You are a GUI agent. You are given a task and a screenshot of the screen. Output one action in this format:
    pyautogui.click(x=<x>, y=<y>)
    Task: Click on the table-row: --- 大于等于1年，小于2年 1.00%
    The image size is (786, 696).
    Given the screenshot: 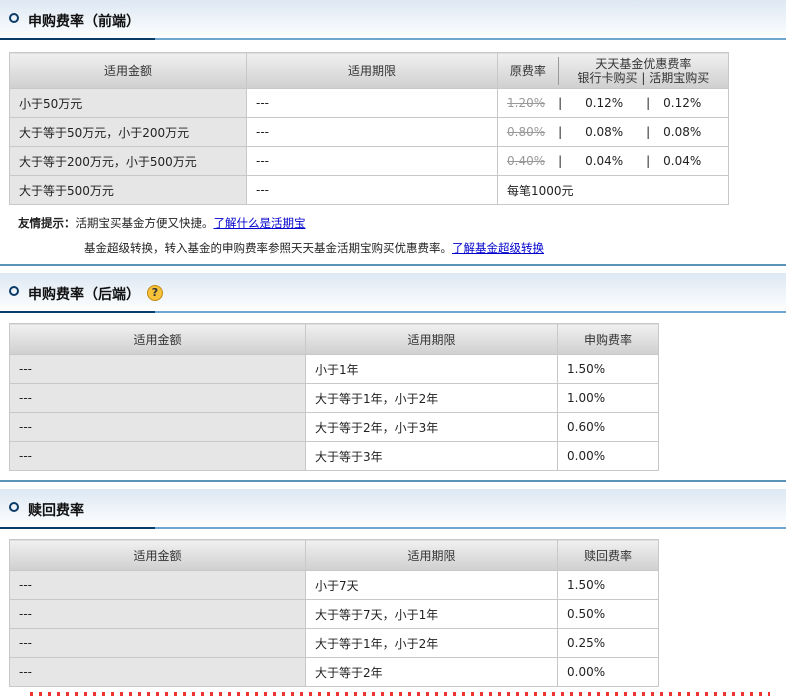 What is the action you would take?
    pyautogui.click(x=334, y=398)
    